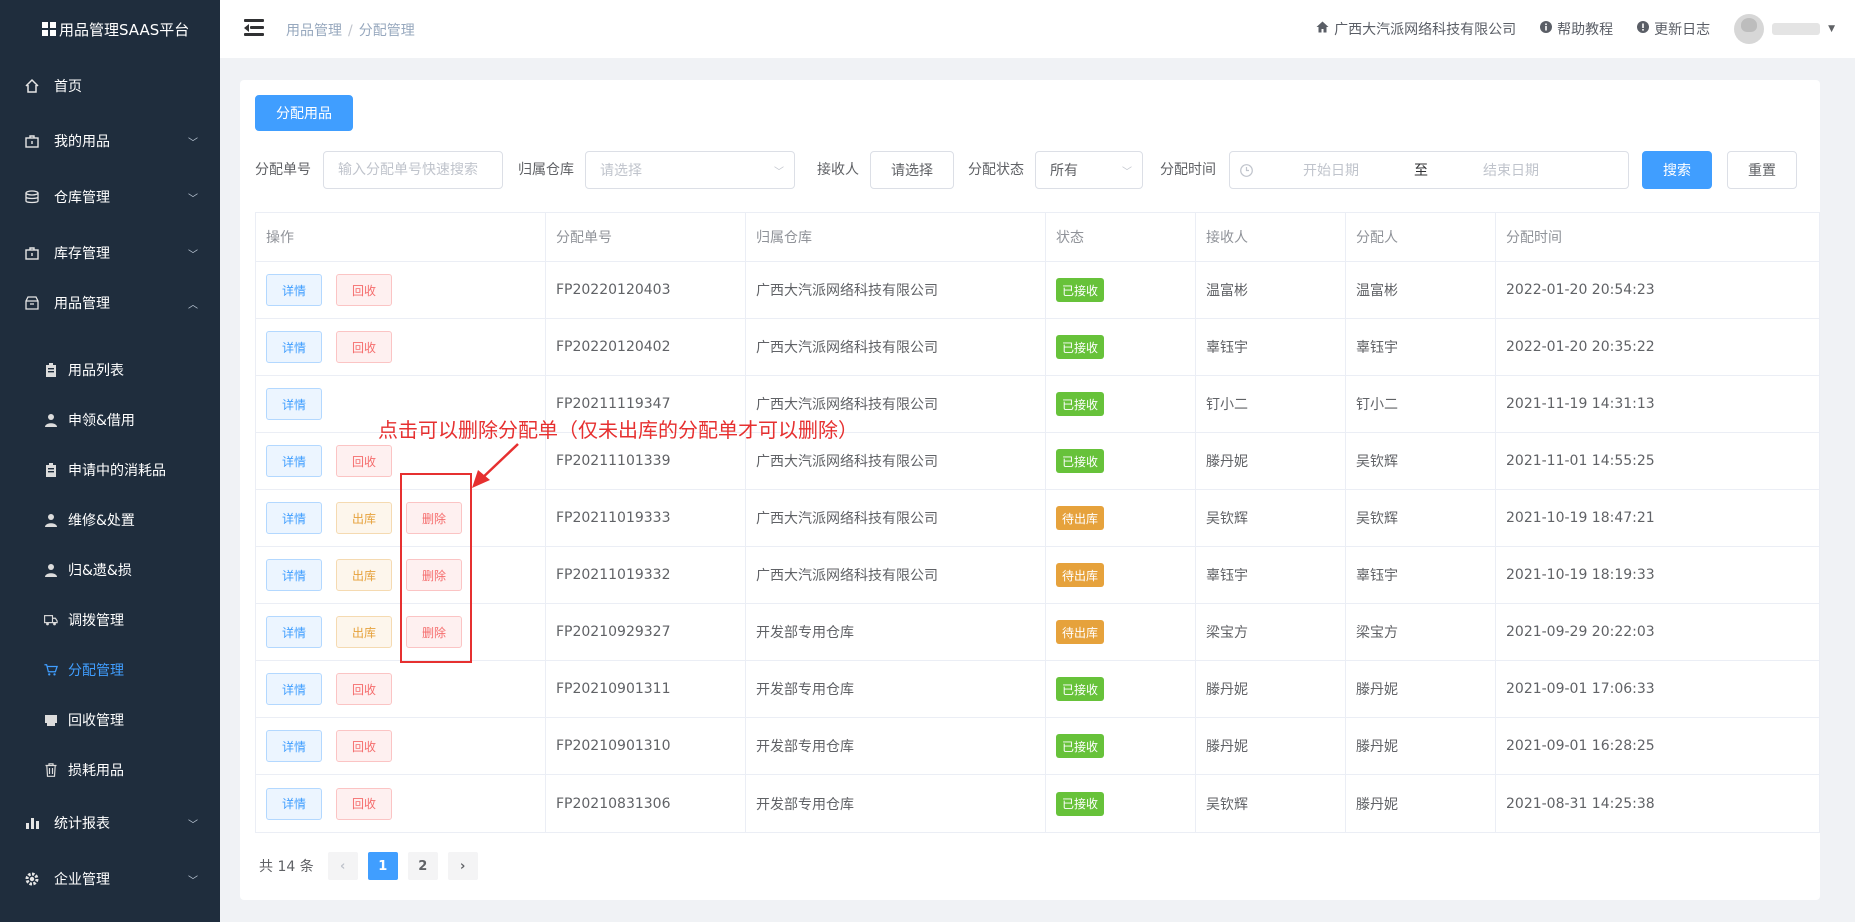 This screenshot has height=922, width=1855. I want to click on sidebar-subitem-consumed: 损耗用品, so click(110, 770).